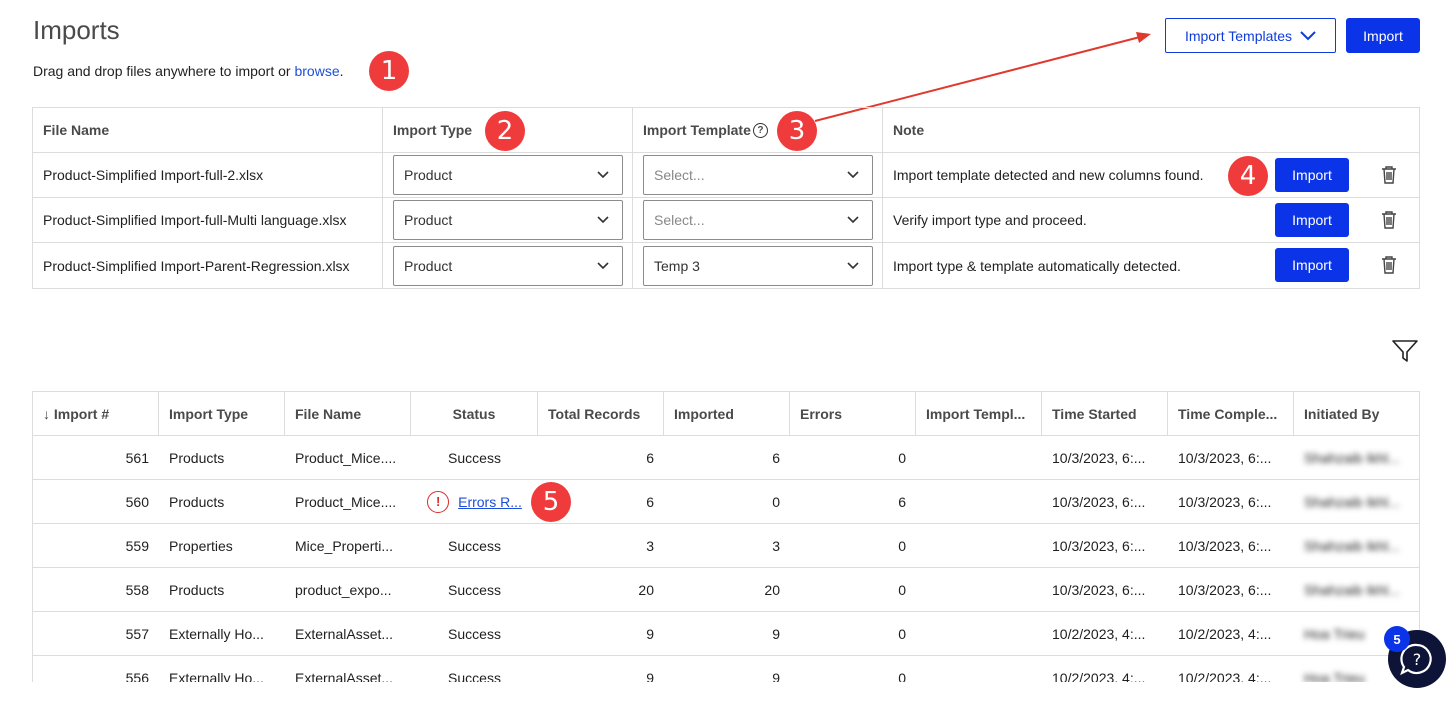  Describe the element at coordinates (776, 545) in the screenshot. I see `imported-cell: 3` at that location.